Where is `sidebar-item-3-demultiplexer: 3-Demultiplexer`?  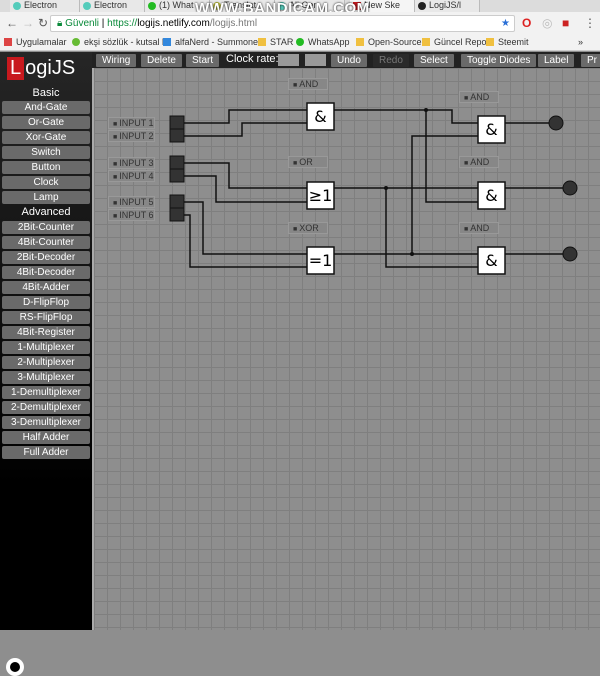
sidebar-item-3-demultiplexer: 3-Demultiplexer is located at coordinates (46, 422).